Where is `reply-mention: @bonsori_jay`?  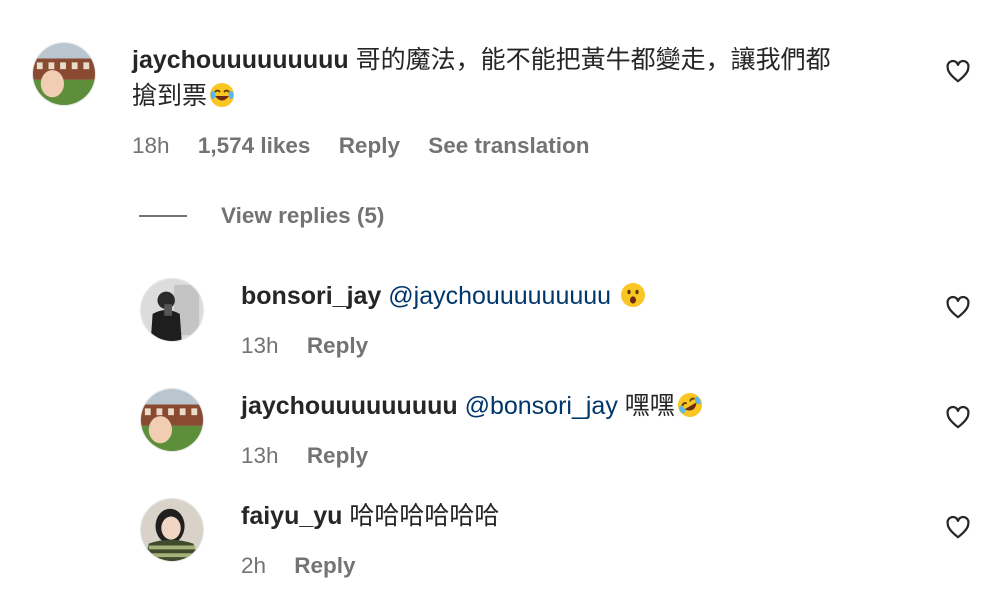
reply-mention: @bonsori_jay is located at coordinates (541, 406).